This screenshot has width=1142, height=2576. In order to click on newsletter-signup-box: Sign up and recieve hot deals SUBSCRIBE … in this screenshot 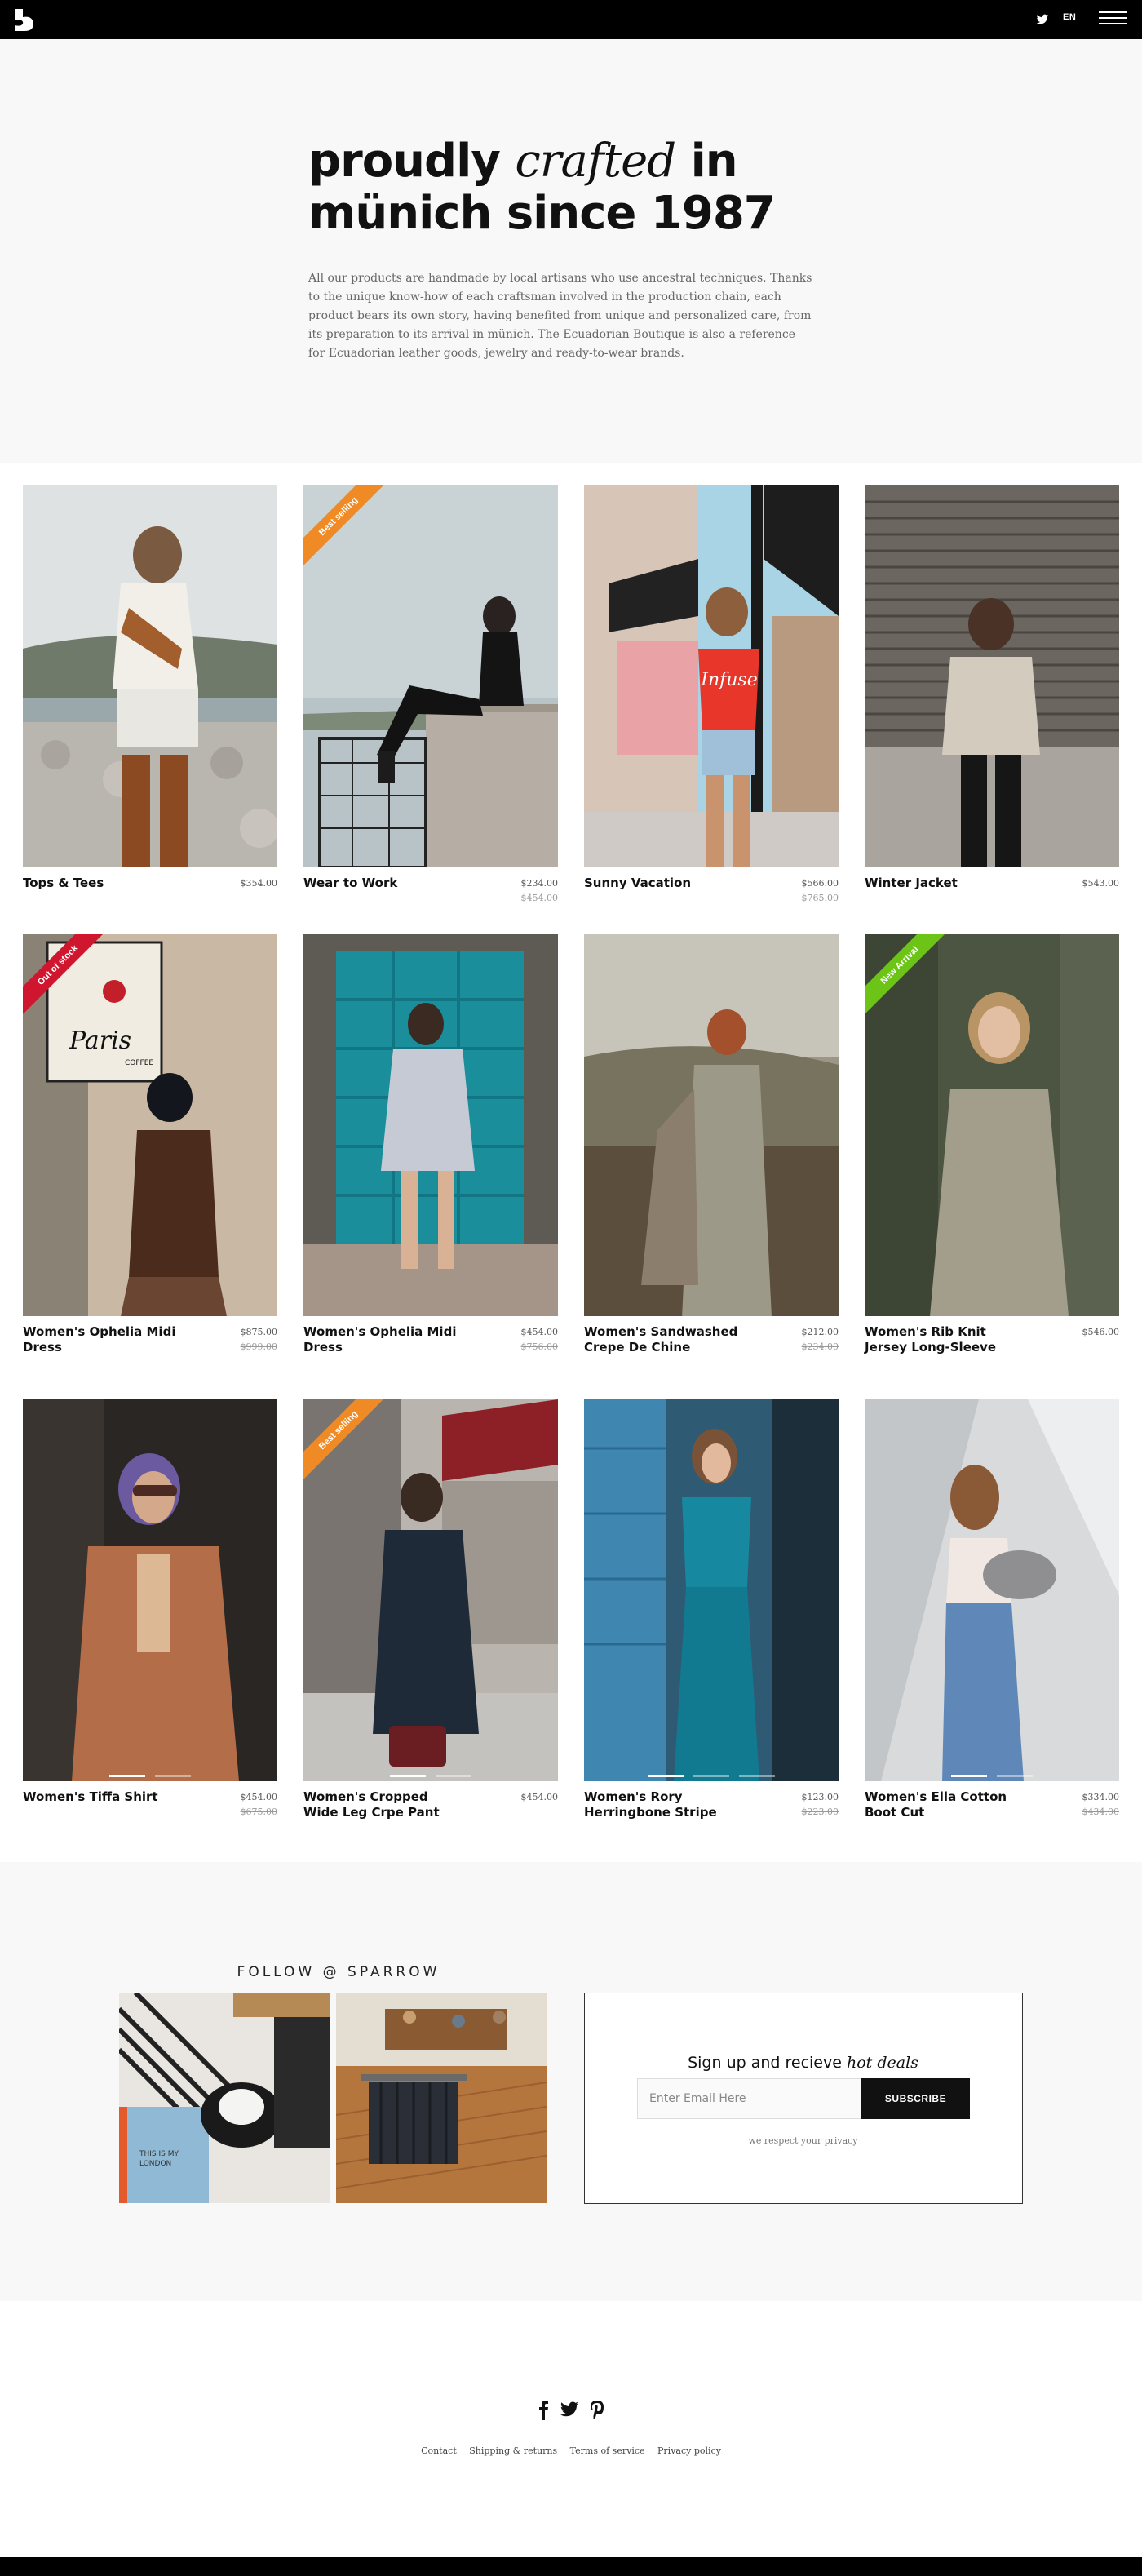, I will do `click(803, 2098)`.